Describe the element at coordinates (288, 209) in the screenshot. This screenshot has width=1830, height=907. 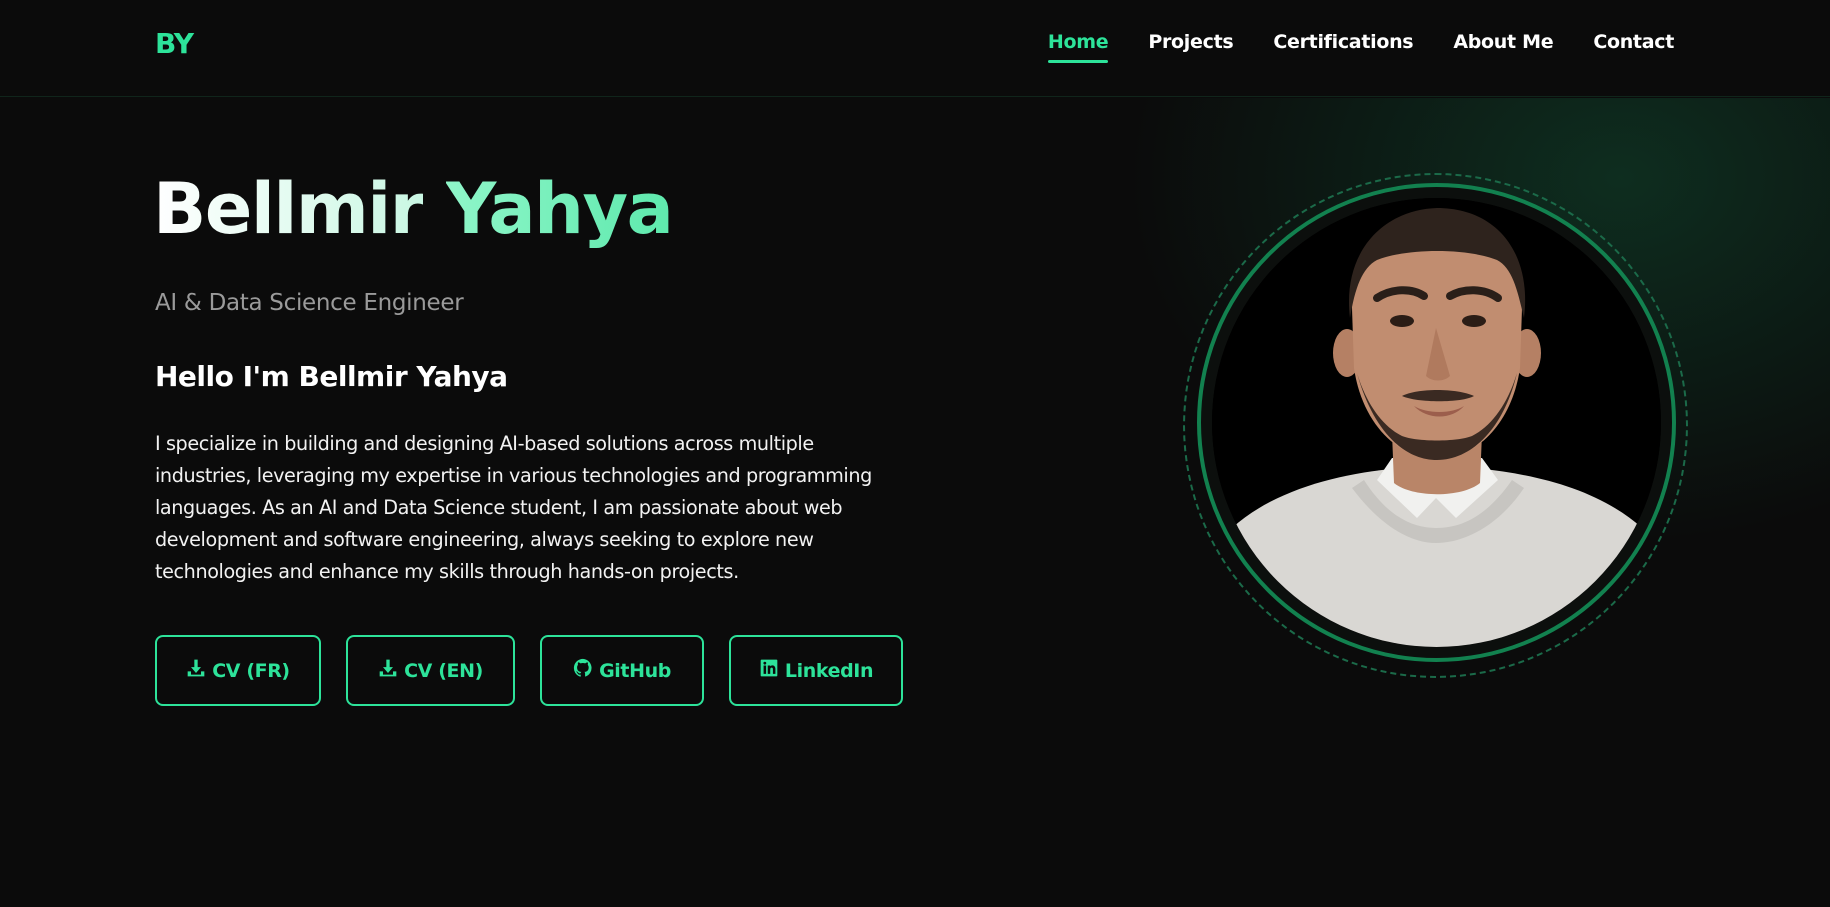
I see `name-first: Bellmir` at that location.